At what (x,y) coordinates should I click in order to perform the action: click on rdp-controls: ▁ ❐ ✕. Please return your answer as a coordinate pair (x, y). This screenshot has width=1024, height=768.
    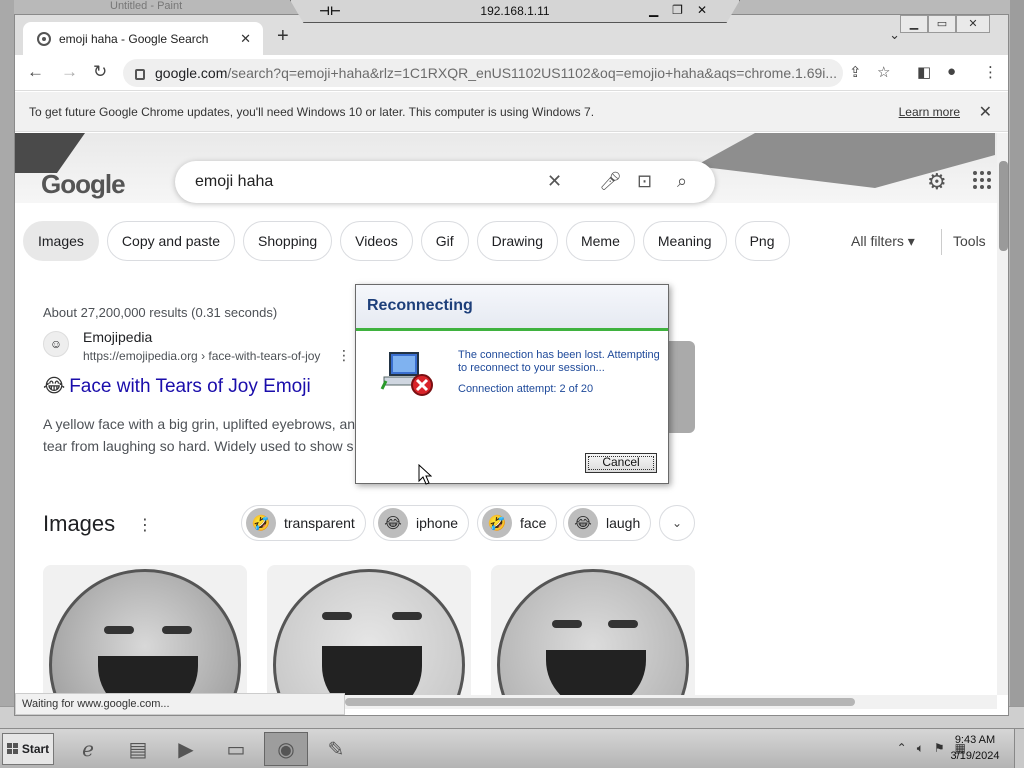
    Looking at the image, I should click on (678, 10).